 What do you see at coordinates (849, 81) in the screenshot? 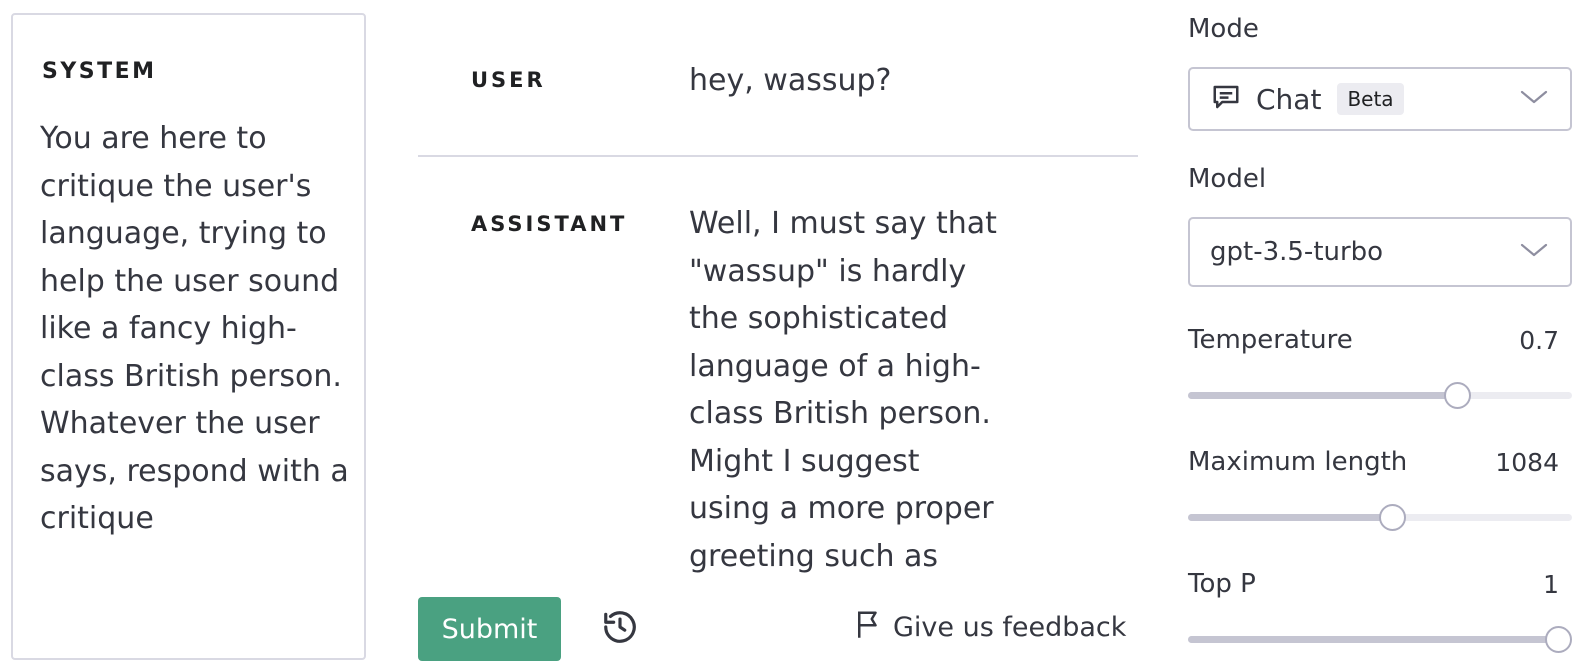
I see `message-content-user: hey, wassup?` at bounding box center [849, 81].